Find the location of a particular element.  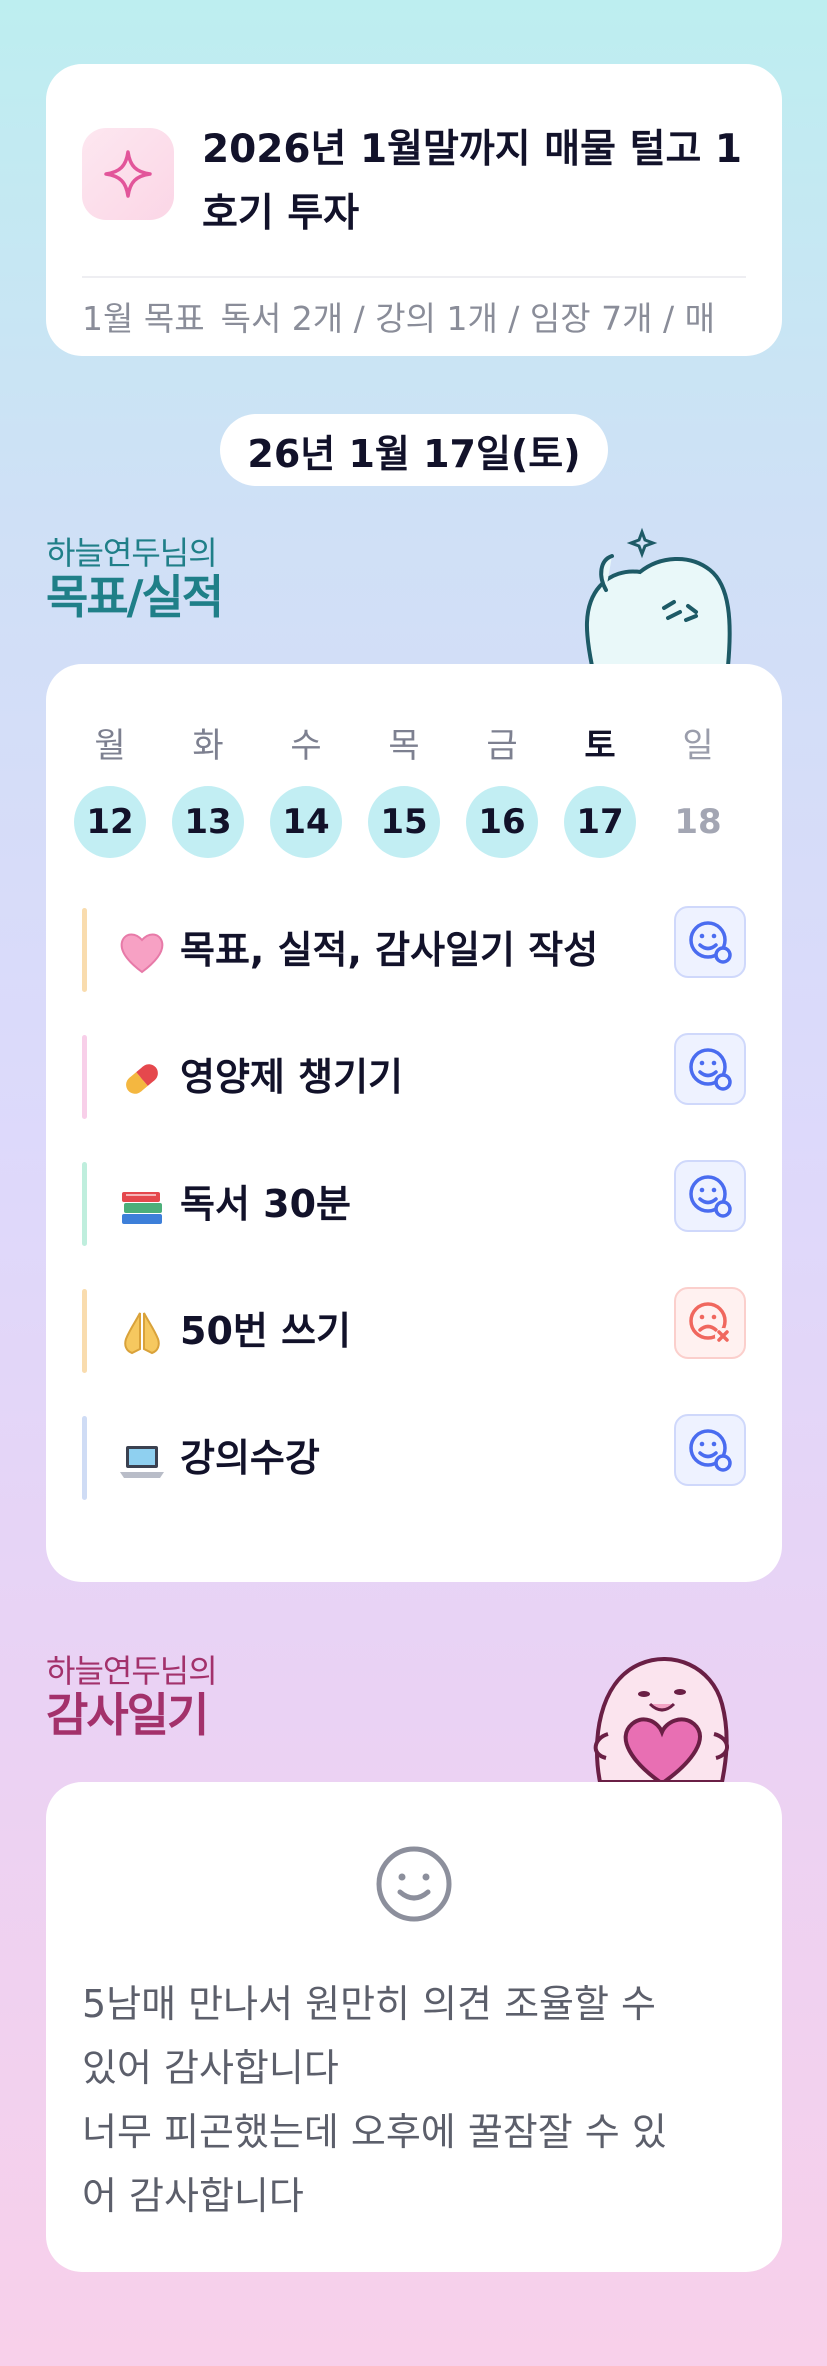

day-column: 금 16 is located at coordinates (502, 791).